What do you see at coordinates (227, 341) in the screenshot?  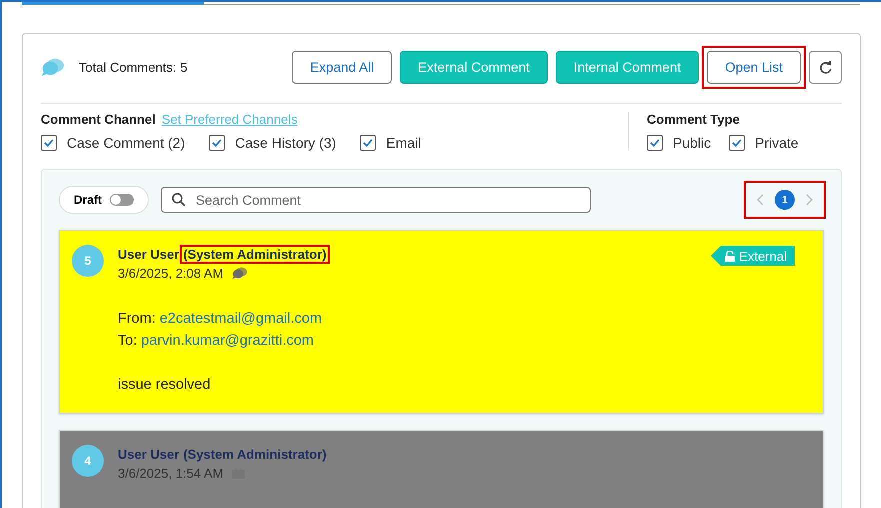 I see `email-link: parvin.kumar@grazitti.com` at bounding box center [227, 341].